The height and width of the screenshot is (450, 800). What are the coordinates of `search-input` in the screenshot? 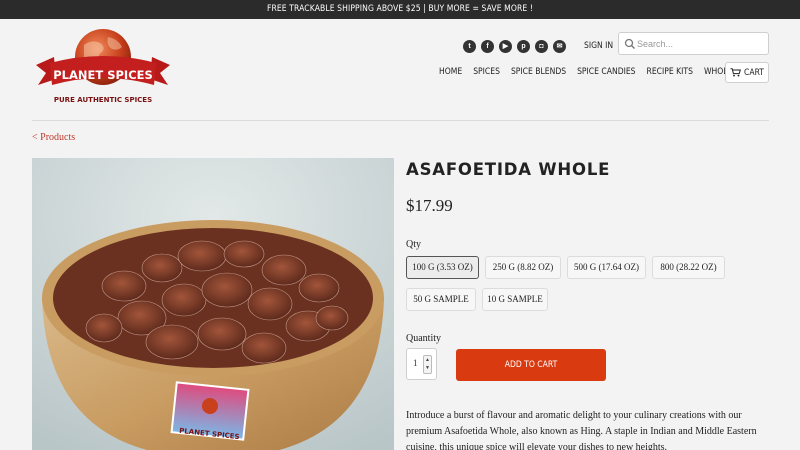 It's located at (701, 44).